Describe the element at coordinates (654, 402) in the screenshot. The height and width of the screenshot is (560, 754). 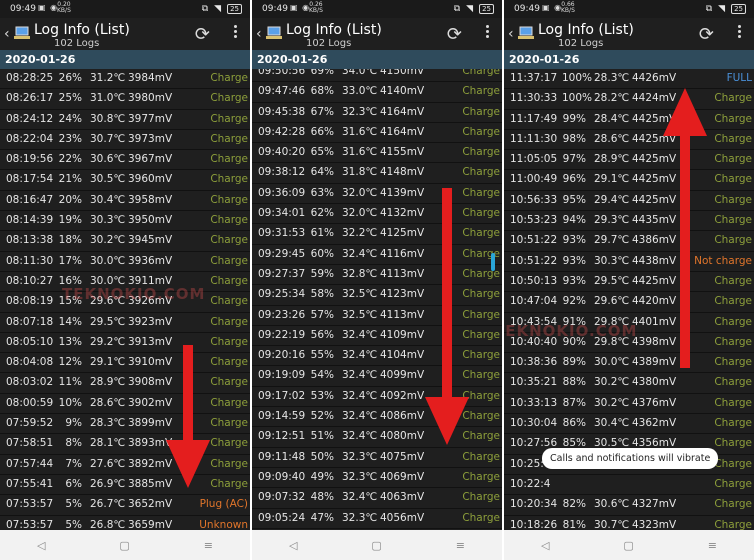
I see `voltage: 4376mV` at that location.